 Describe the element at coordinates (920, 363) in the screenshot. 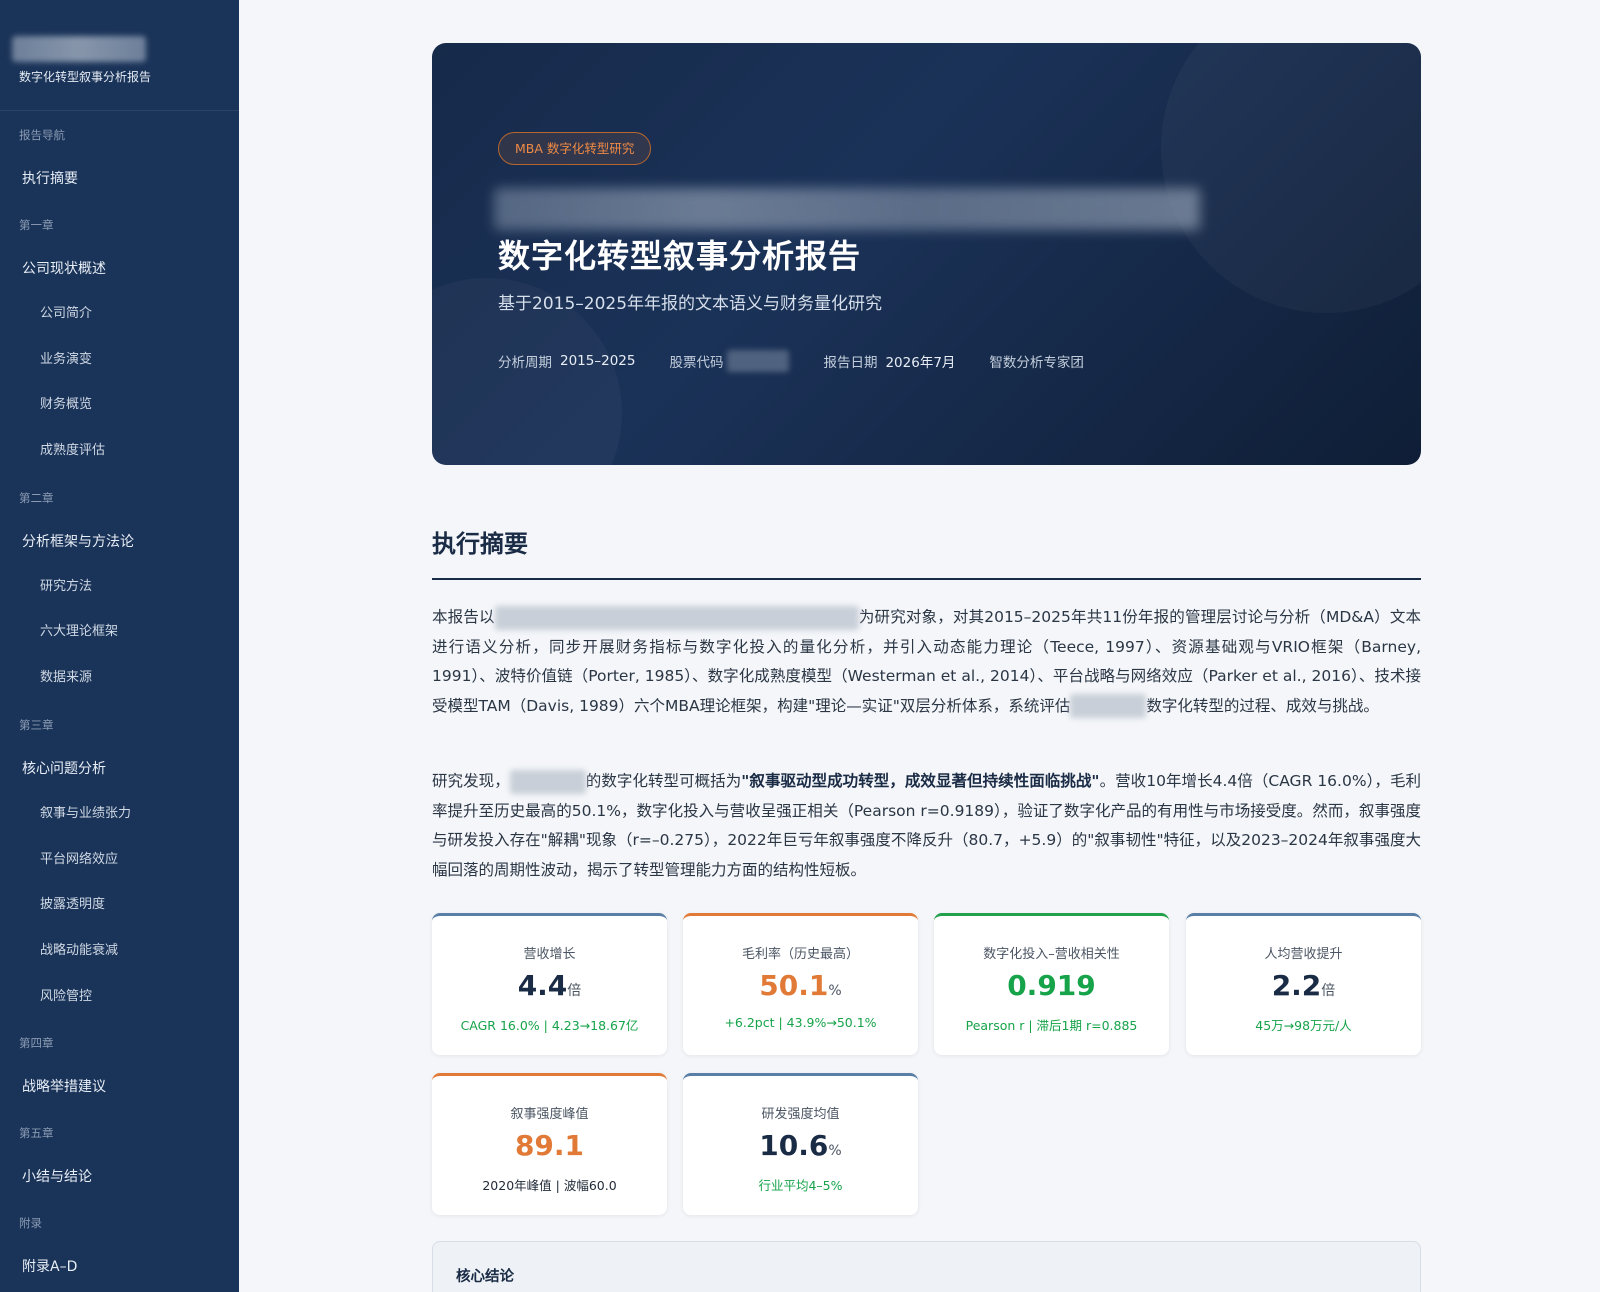

I see `meta-date-value: 2026年7月` at that location.